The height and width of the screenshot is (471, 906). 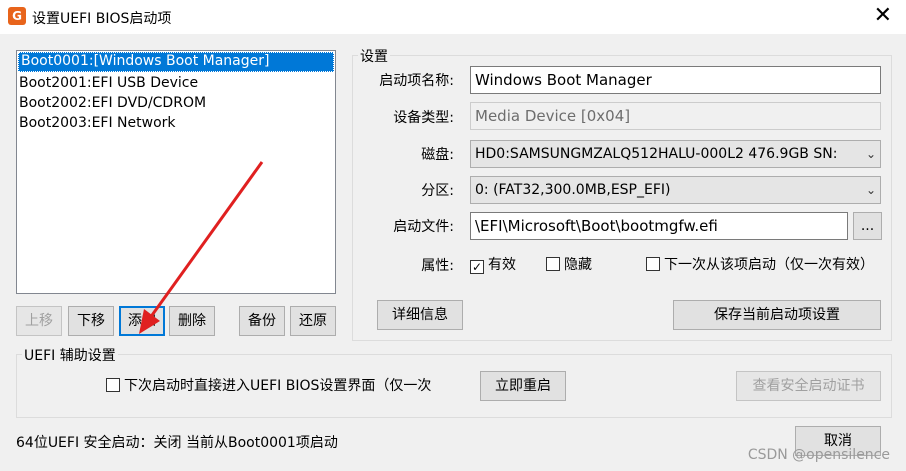 What do you see at coordinates (176, 103) in the screenshot?
I see `boot-entry-item: Boot2002:EFI DVD/CDROM` at bounding box center [176, 103].